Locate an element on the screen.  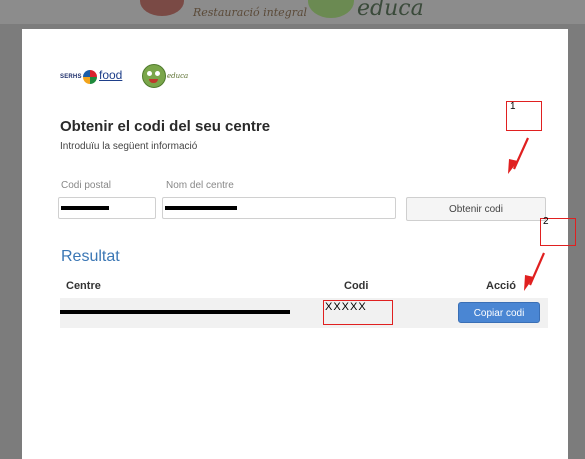
mascot-logo-icon is located at coordinates (154, 76).